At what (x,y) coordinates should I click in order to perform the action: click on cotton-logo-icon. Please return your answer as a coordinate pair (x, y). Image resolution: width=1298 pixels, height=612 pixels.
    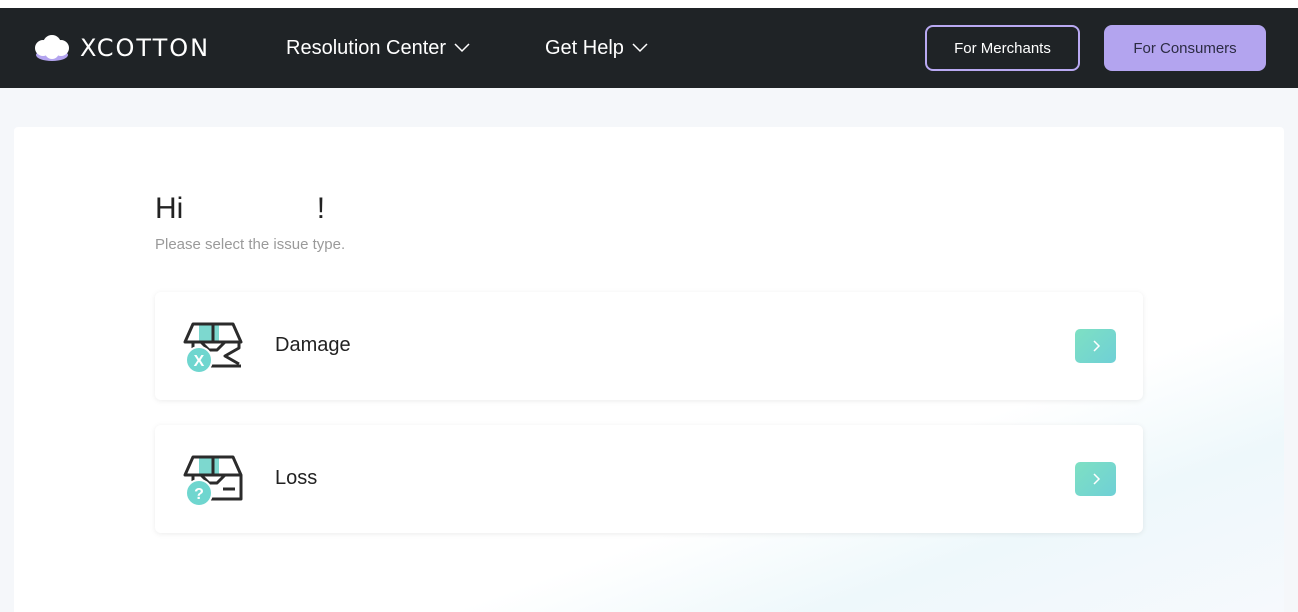
    Looking at the image, I should click on (52, 48).